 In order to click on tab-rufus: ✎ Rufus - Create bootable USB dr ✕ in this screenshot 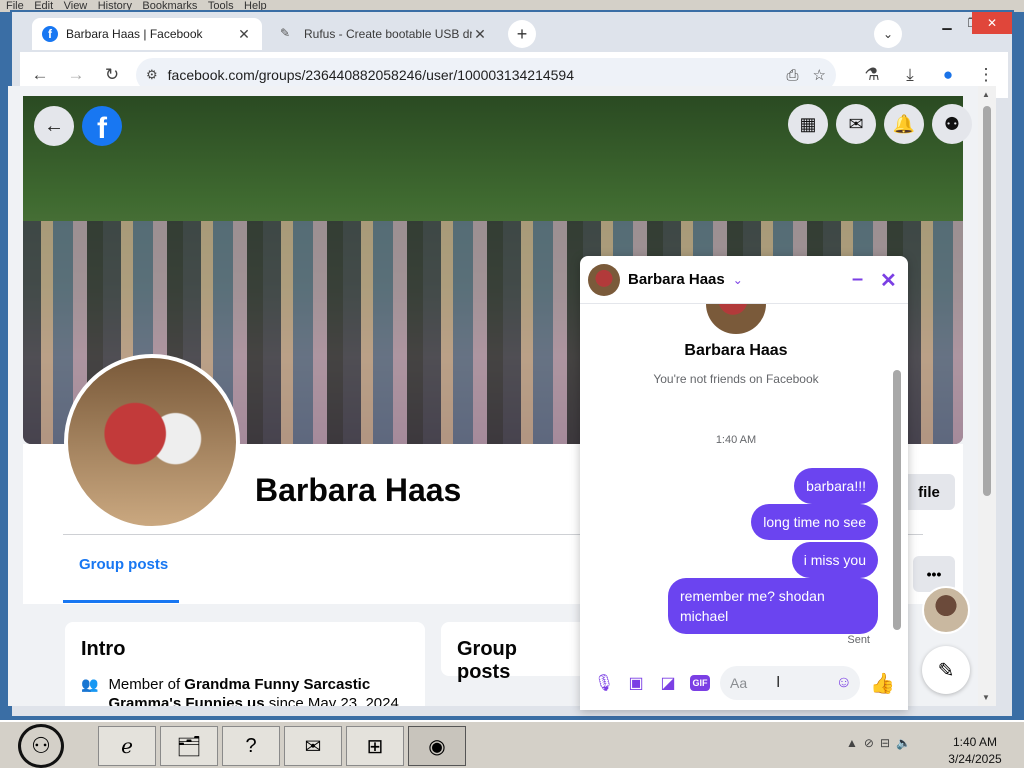, I will do `click(384, 34)`.